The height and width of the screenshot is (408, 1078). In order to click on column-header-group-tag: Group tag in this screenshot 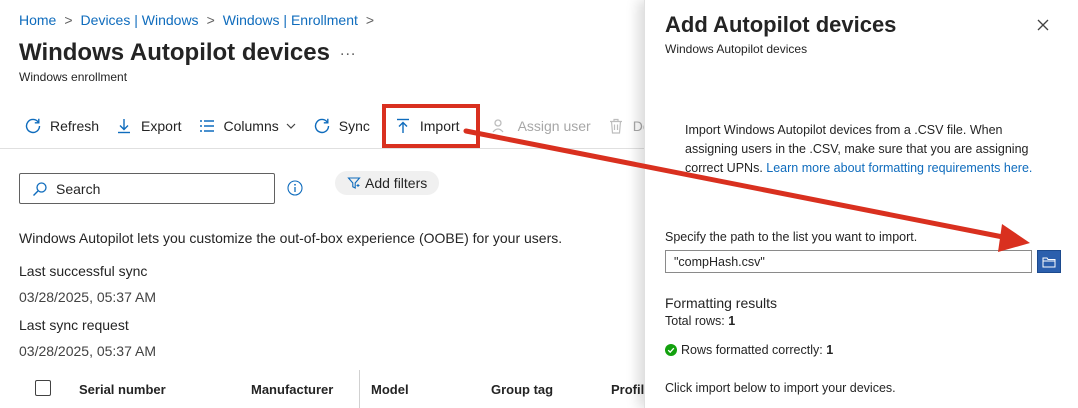, I will do `click(522, 389)`.